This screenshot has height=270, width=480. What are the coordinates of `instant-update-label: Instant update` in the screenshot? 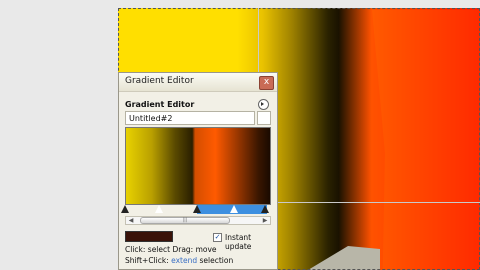 It's located at (238, 242).